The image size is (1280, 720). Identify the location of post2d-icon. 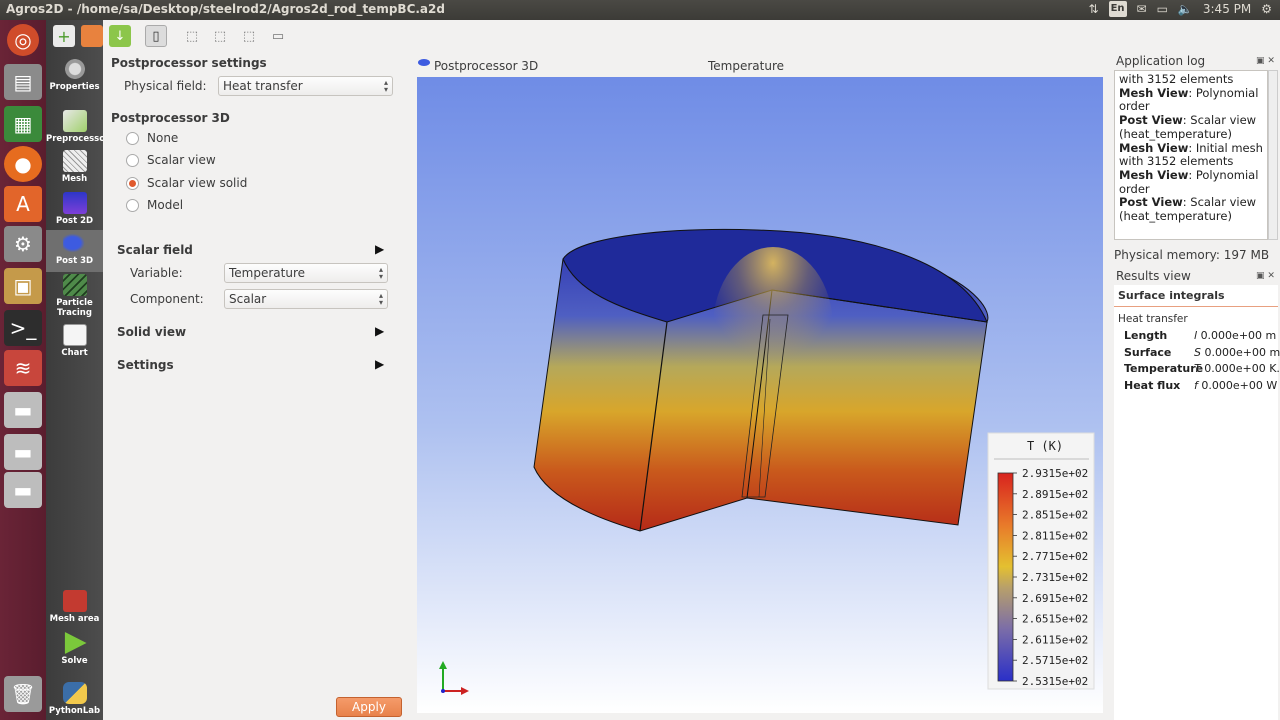
(74, 203).